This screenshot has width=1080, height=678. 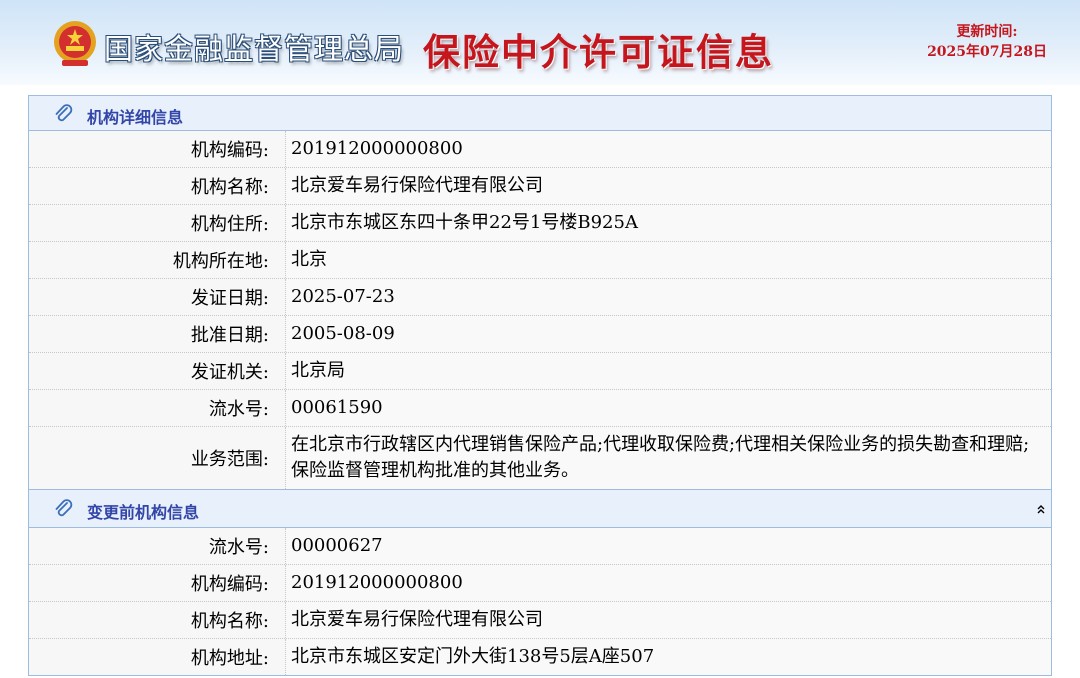 I want to click on detail-row-issue-date: 发证日期: 2025-07-23, so click(x=540, y=297).